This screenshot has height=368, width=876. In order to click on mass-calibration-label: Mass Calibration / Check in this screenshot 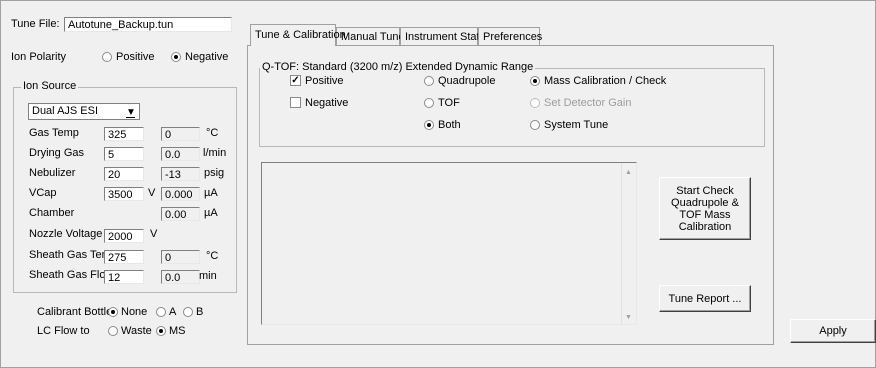, I will do `click(605, 81)`.